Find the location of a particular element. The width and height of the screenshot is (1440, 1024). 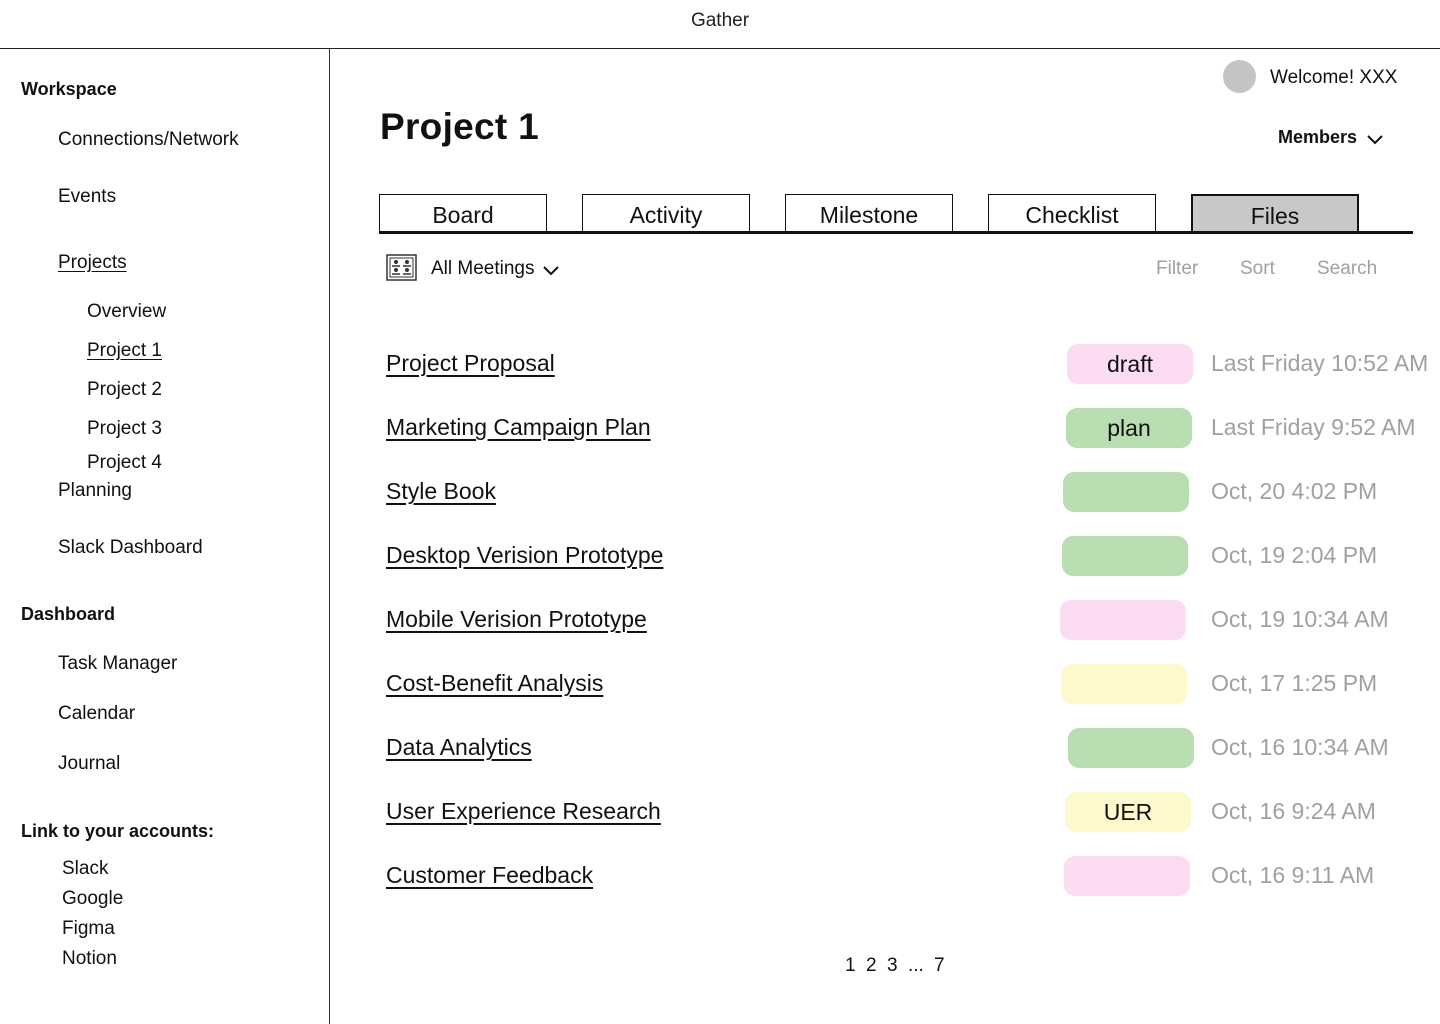

file-name-link: Project Proposal is located at coordinates (470, 363).